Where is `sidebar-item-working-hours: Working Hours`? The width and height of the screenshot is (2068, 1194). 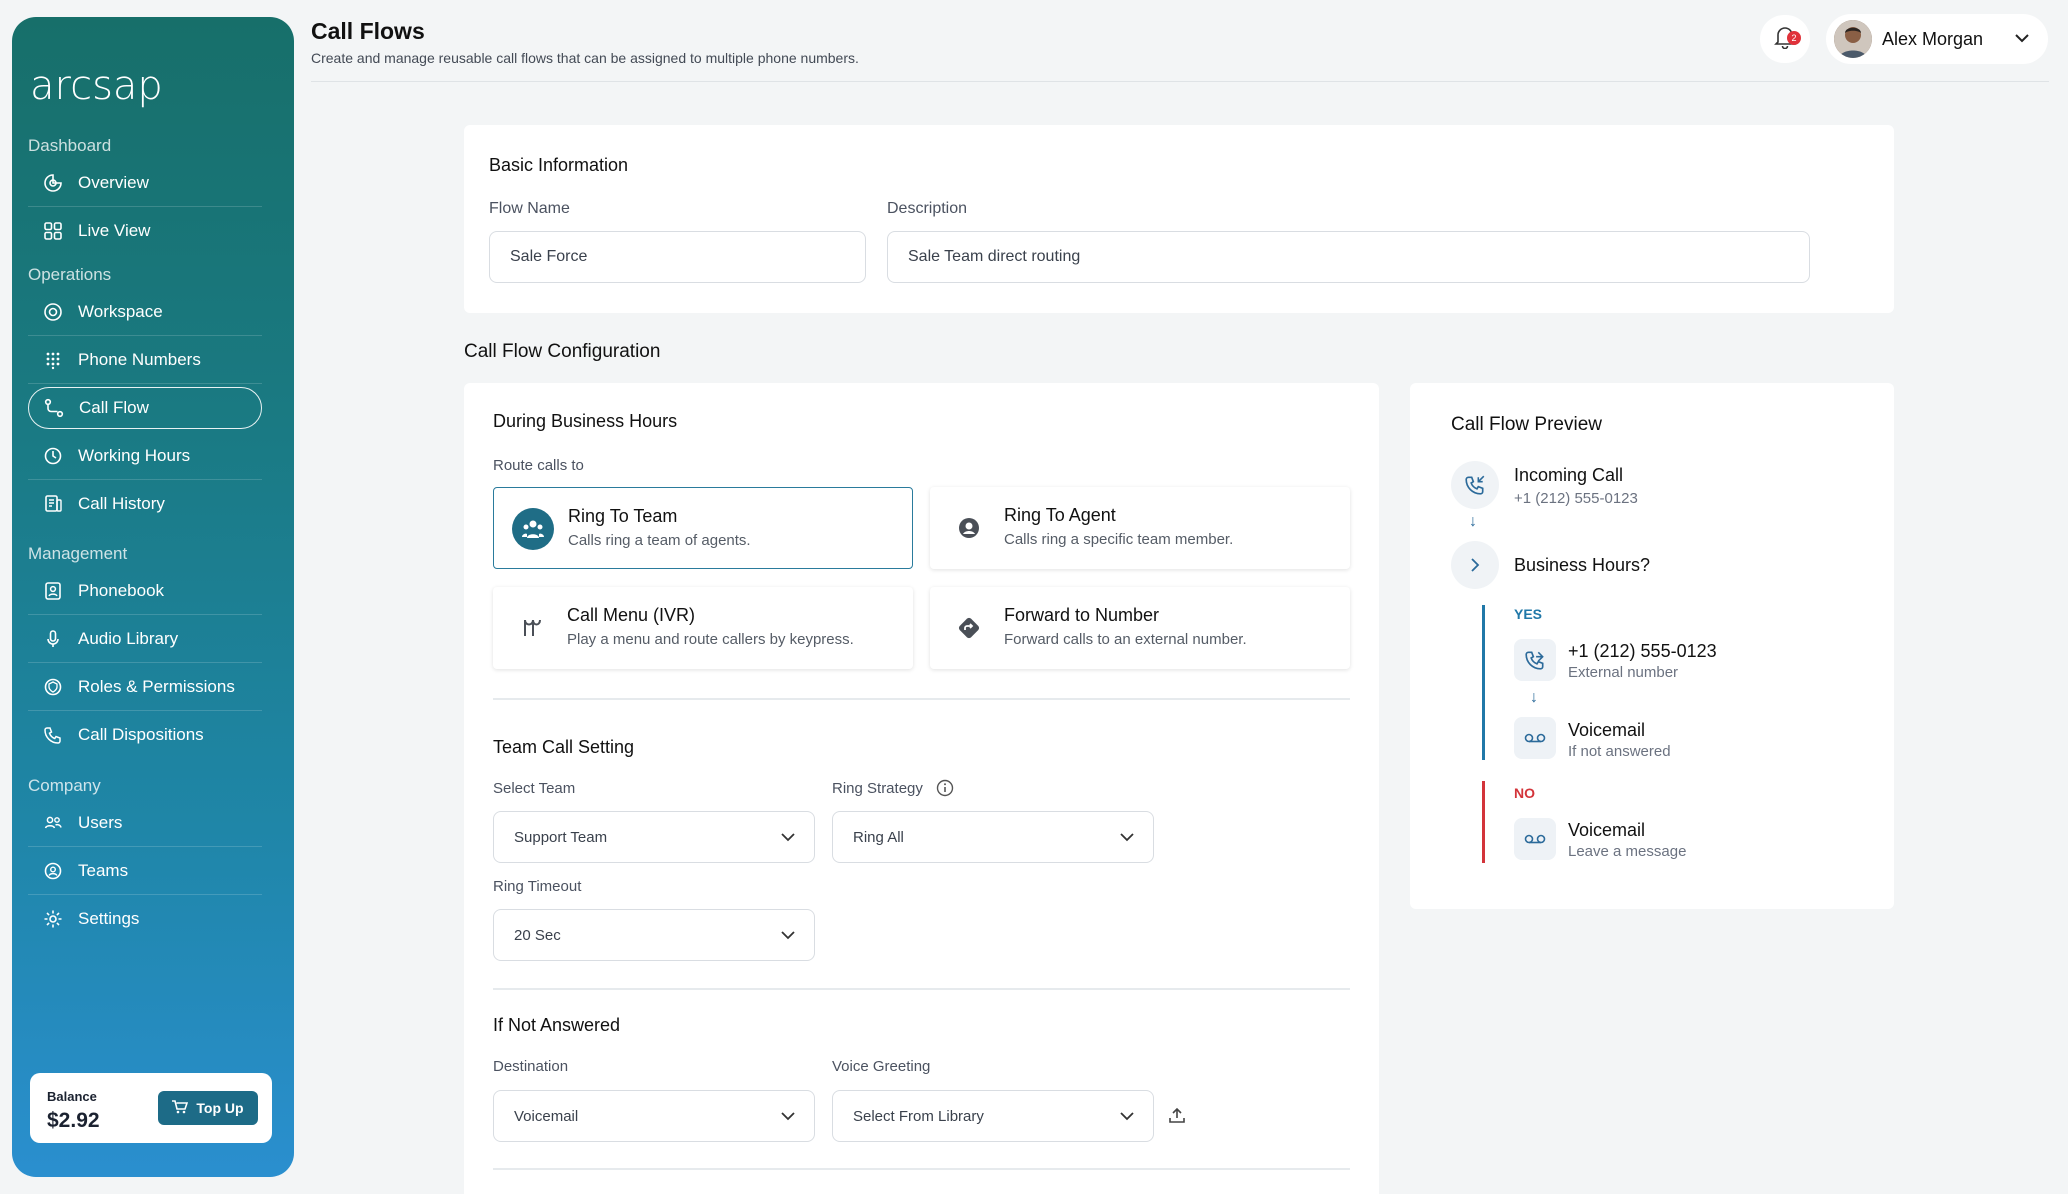 sidebar-item-working-hours: Working Hours is located at coordinates (145, 456).